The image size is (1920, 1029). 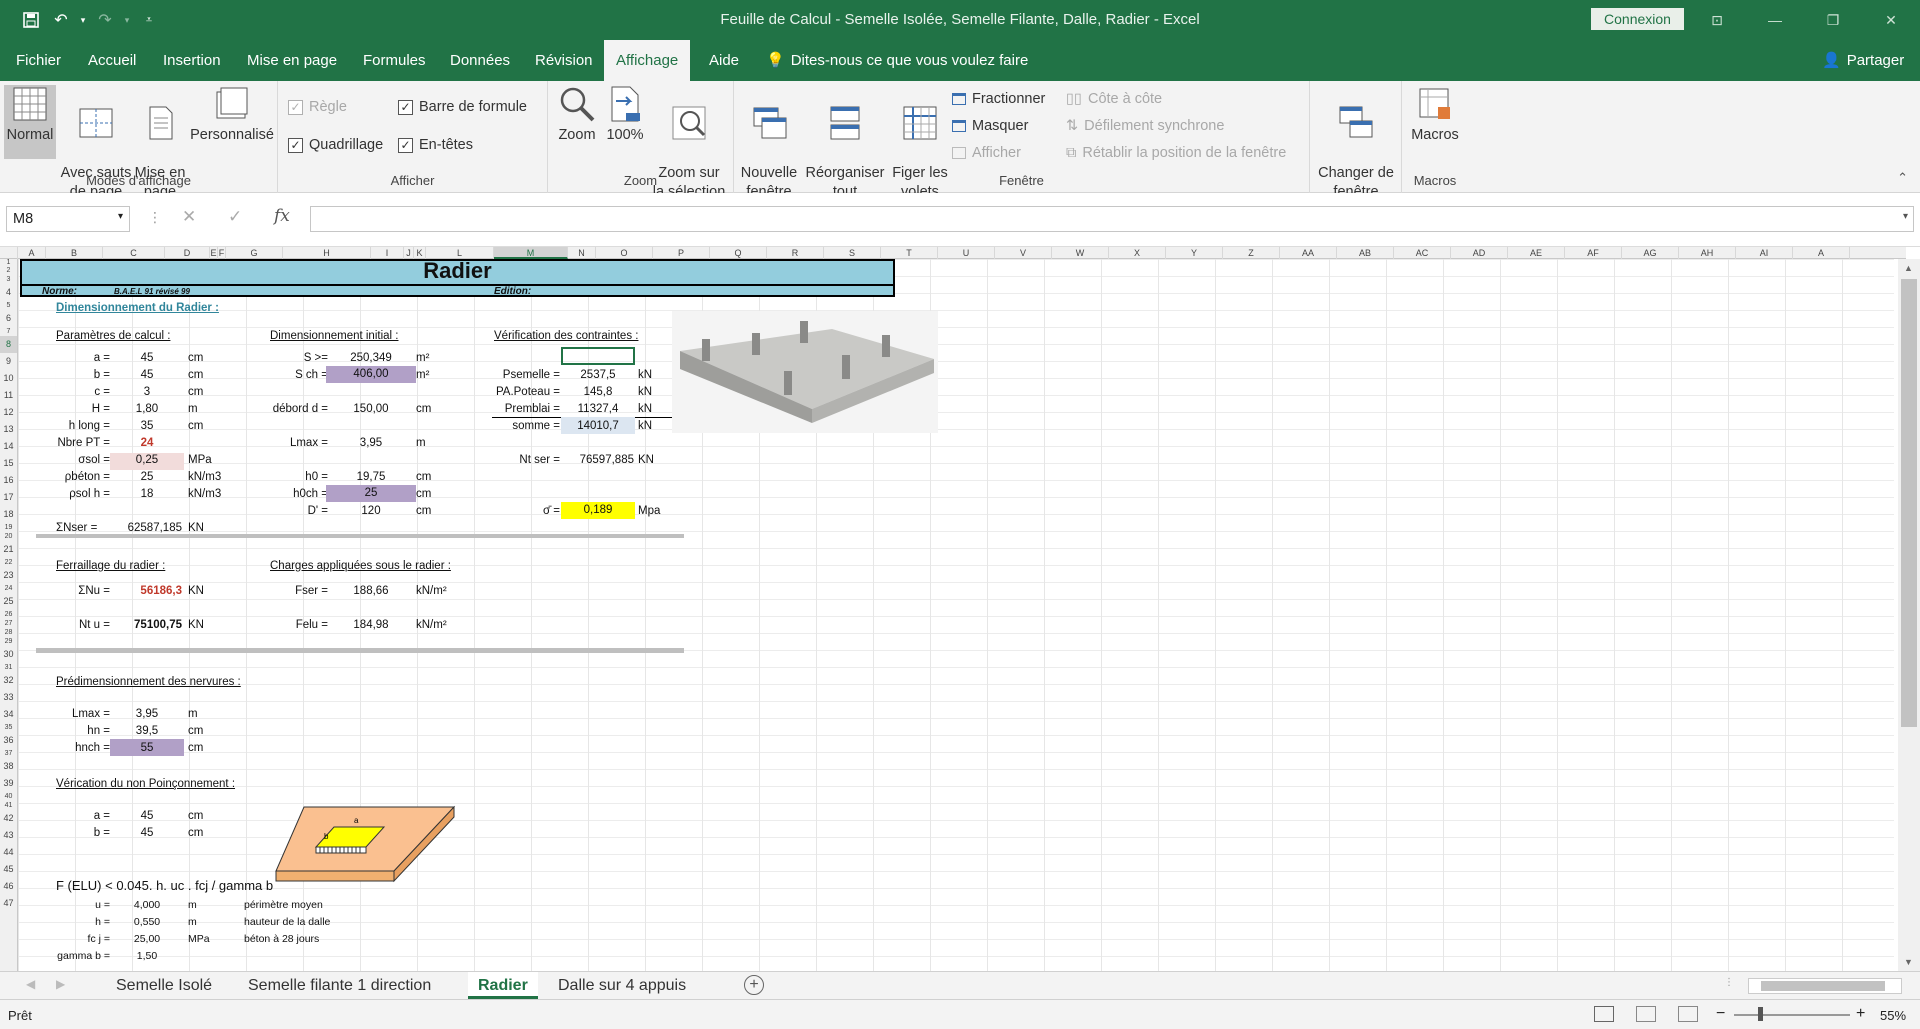 I want to click on column-header: B, so click(x=74, y=253).